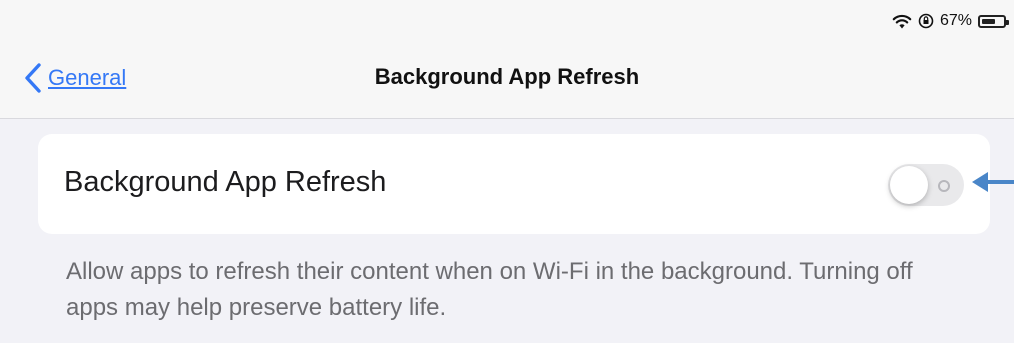 Image resolution: width=1014 pixels, height=343 pixels. Describe the element at coordinates (926, 21) in the screenshot. I see `orientation-lock-icon` at that location.